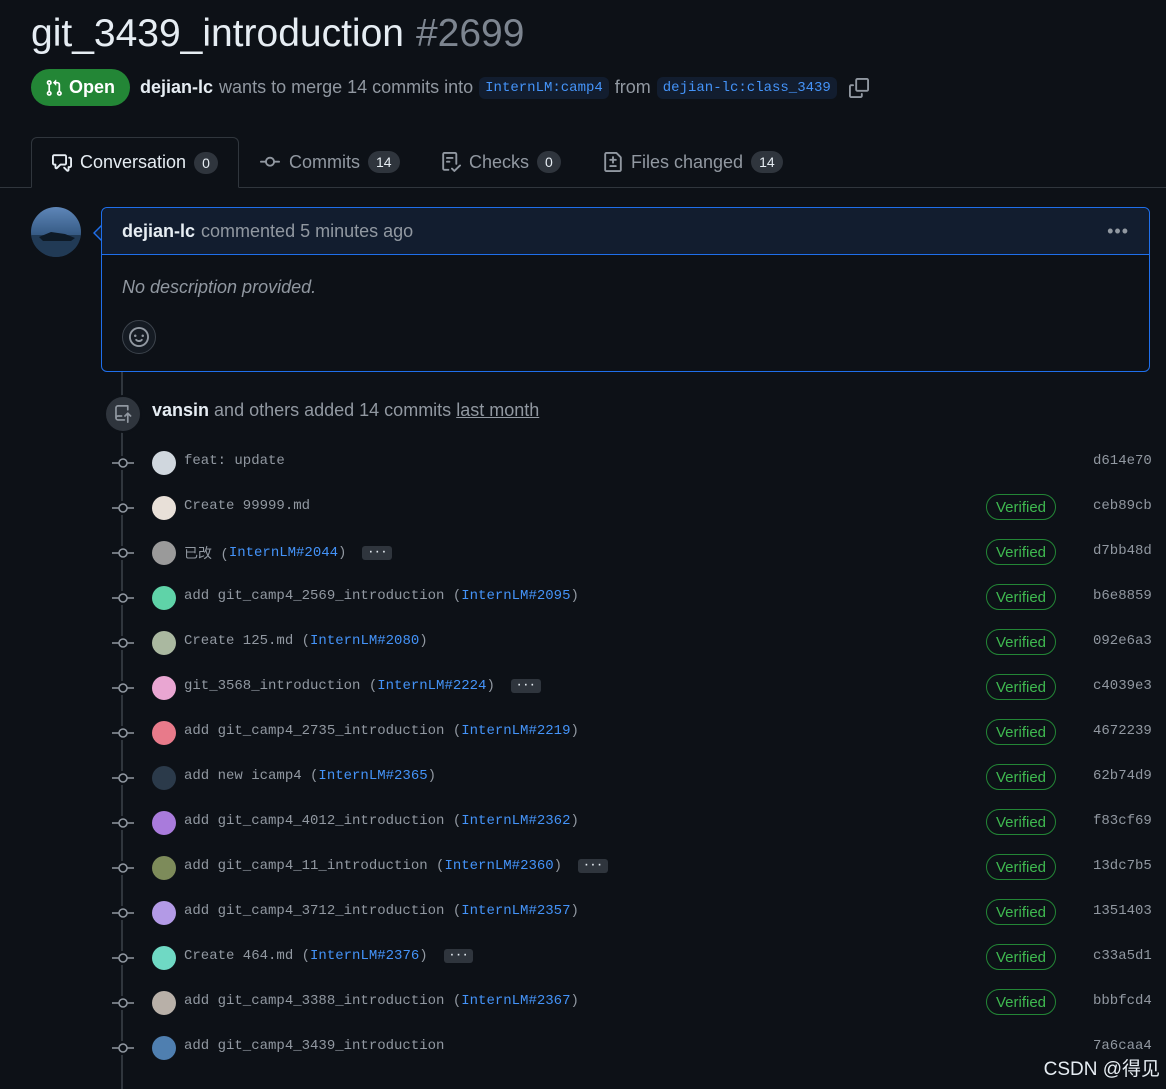  Describe the element at coordinates (1122, 506) in the screenshot. I see `commit-sha-link: ceb89cb` at that location.